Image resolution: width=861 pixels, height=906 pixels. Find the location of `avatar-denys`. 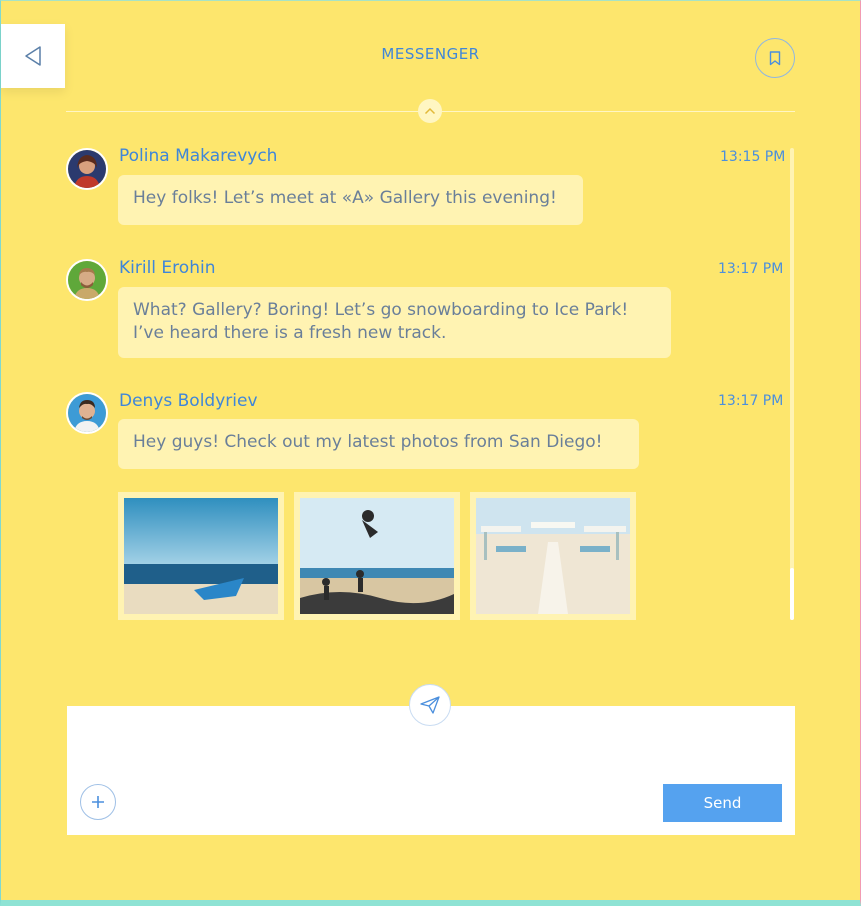

avatar-denys is located at coordinates (87, 413).